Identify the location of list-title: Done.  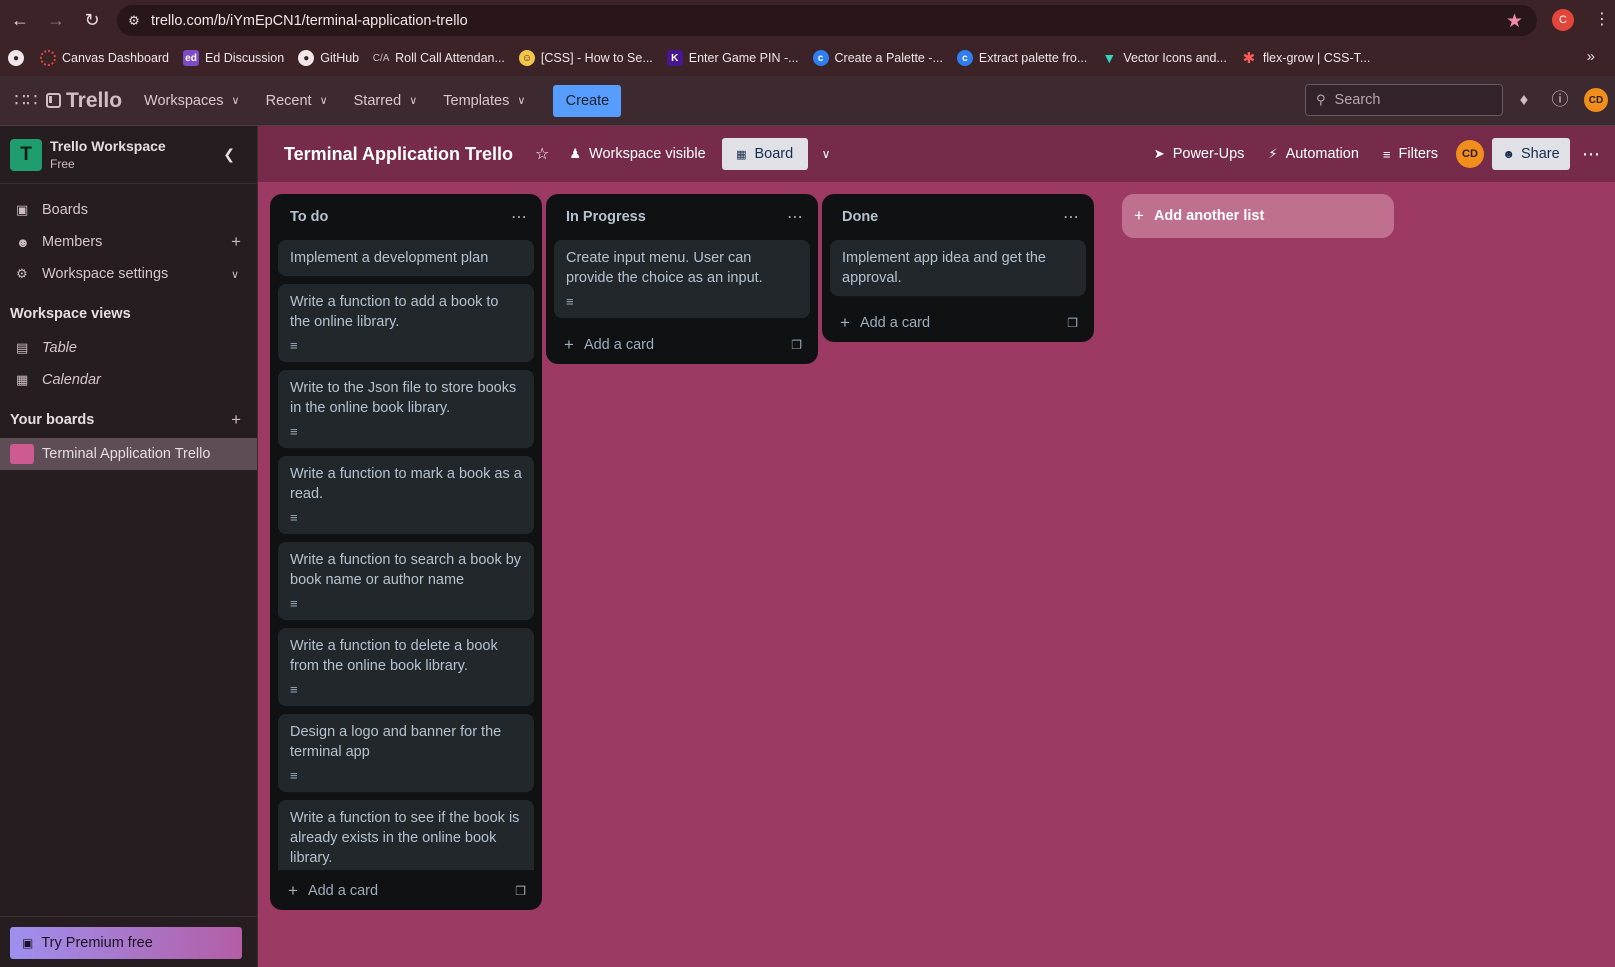
(860, 217).